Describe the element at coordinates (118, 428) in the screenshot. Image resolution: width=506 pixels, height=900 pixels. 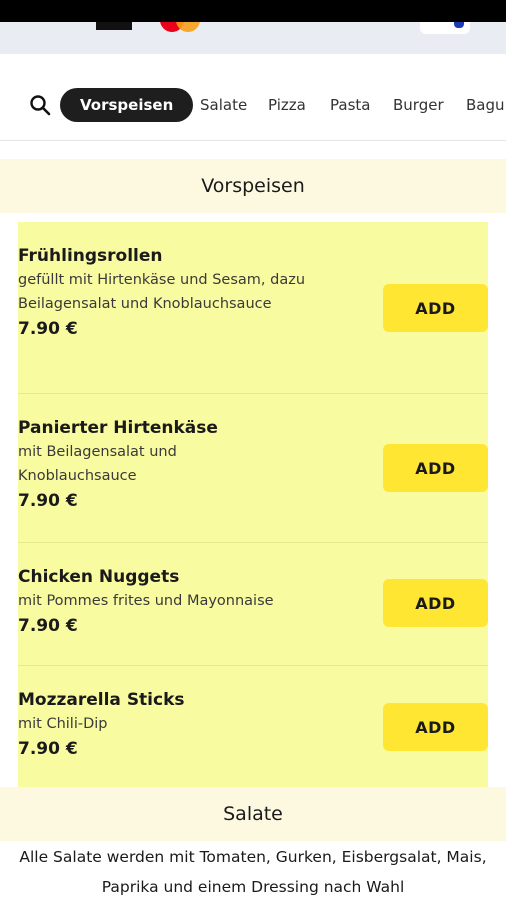
I see `item-name: Panierter Hirtenkäse` at that location.